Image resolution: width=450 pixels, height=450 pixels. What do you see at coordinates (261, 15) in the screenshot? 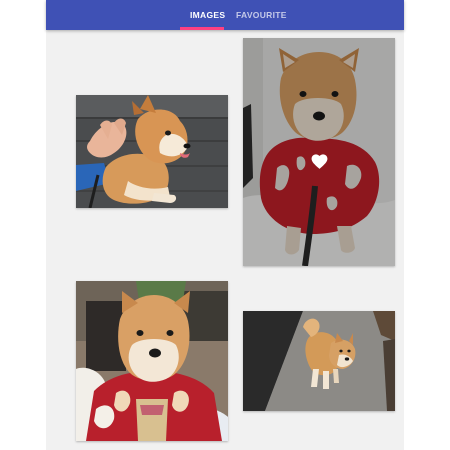
I see `tab-favourite: FAVOURITE` at bounding box center [261, 15].